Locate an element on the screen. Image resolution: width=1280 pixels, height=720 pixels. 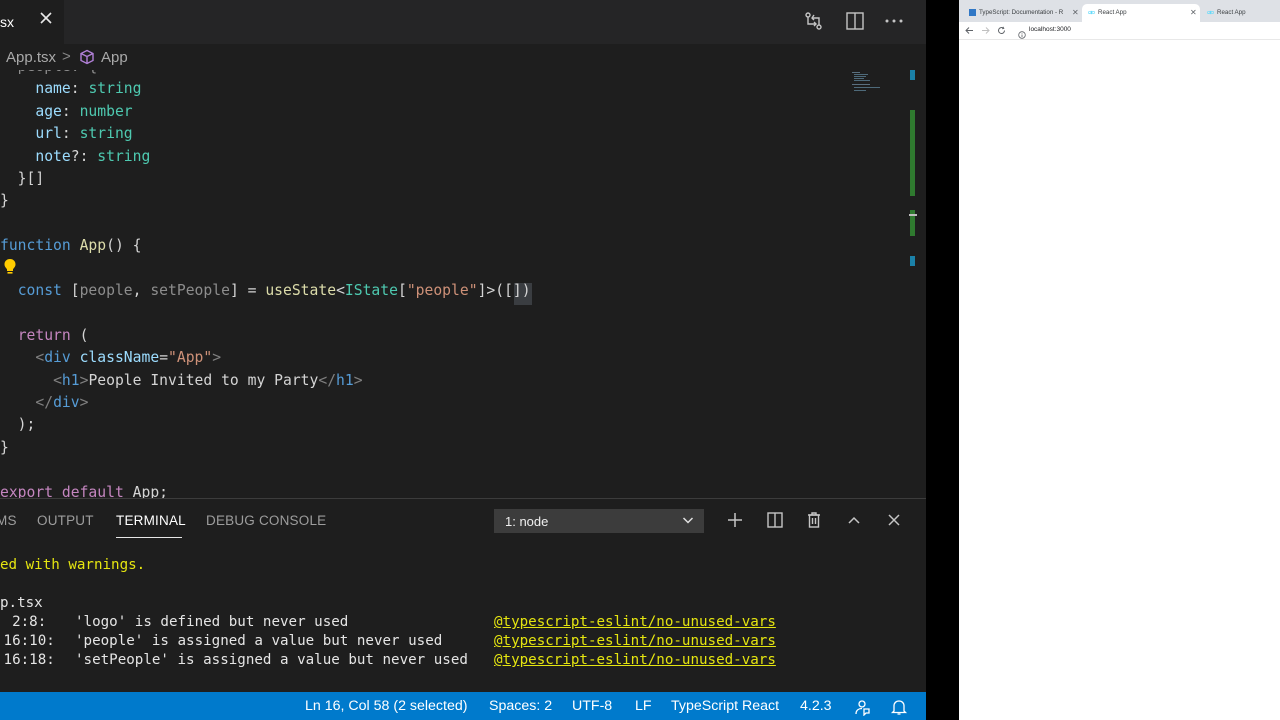
breadcrumb-symbol: App is located at coordinates (114, 57).